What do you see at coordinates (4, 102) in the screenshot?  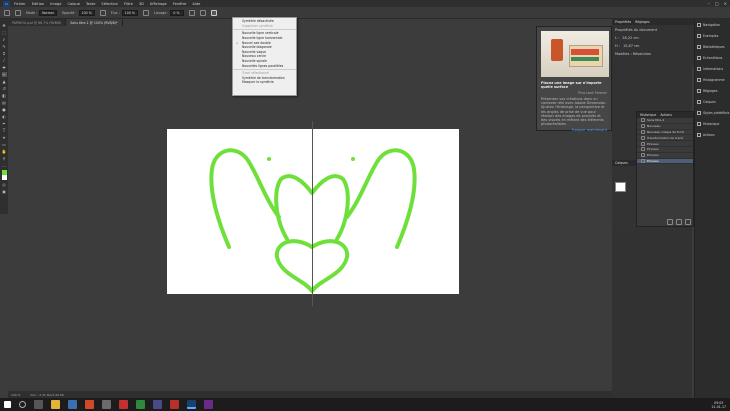 I see `gradient-tool-icon: ▤` at bounding box center [4, 102].